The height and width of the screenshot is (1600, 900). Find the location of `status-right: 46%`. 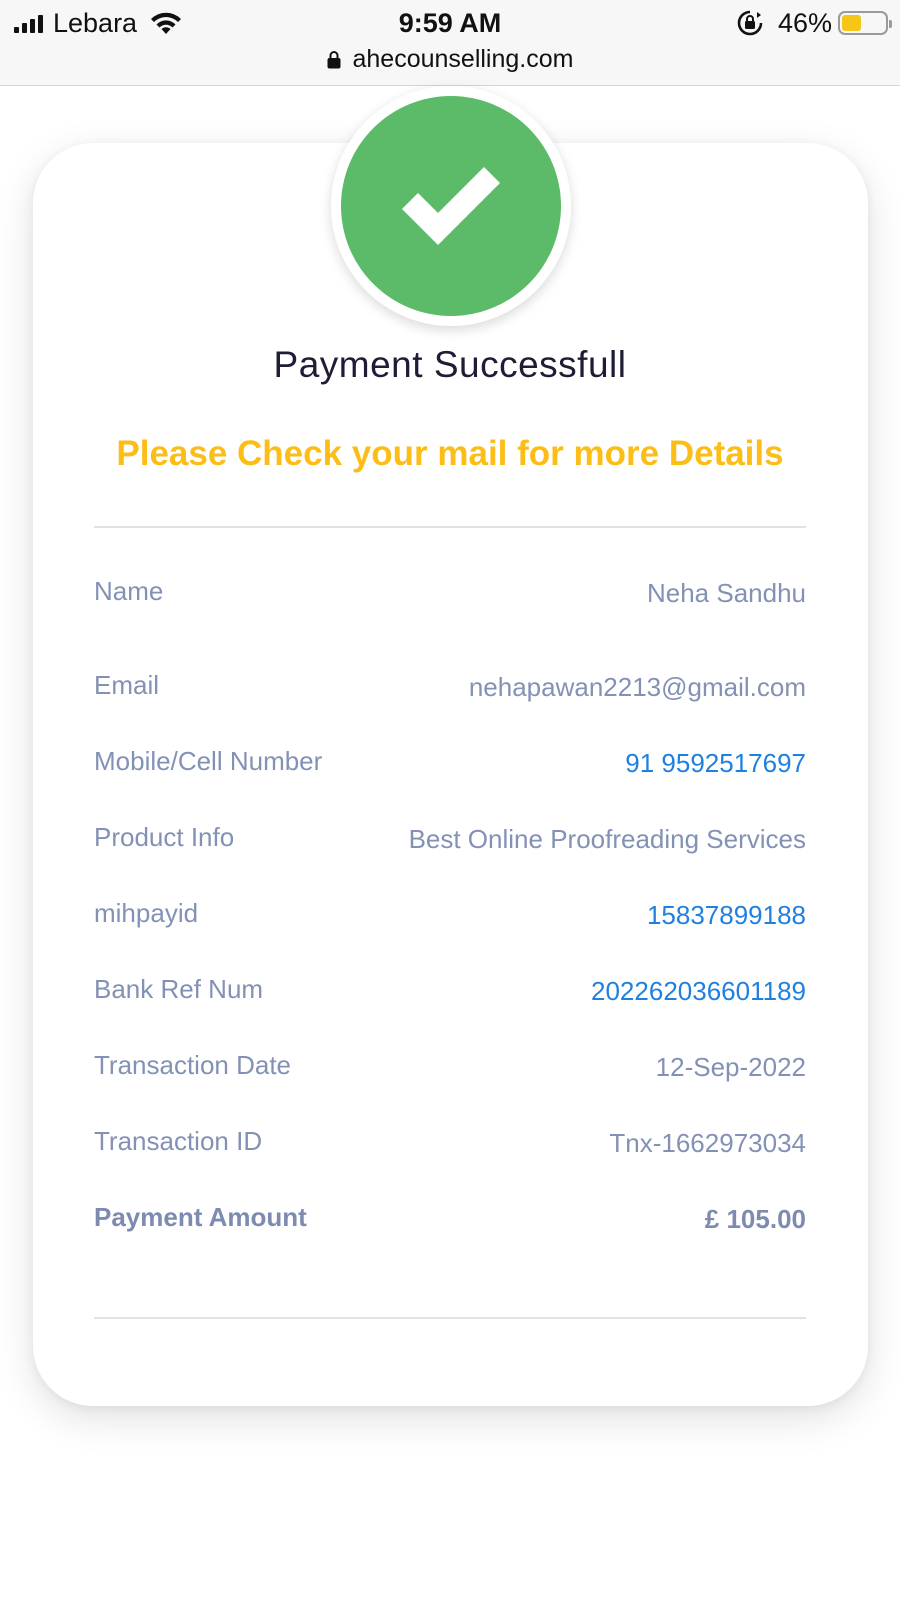

status-right: 46% is located at coordinates (814, 23).